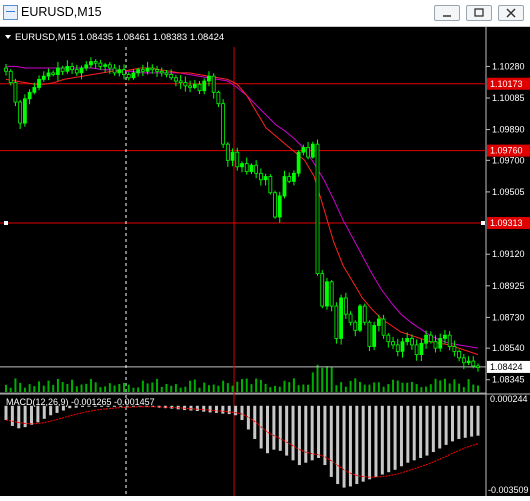 The image size is (530, 501). What do you see at coordinates (8, 37) in the screenshot?
I see `symbol-dropdown-icon` at bounding box center [8, 37].